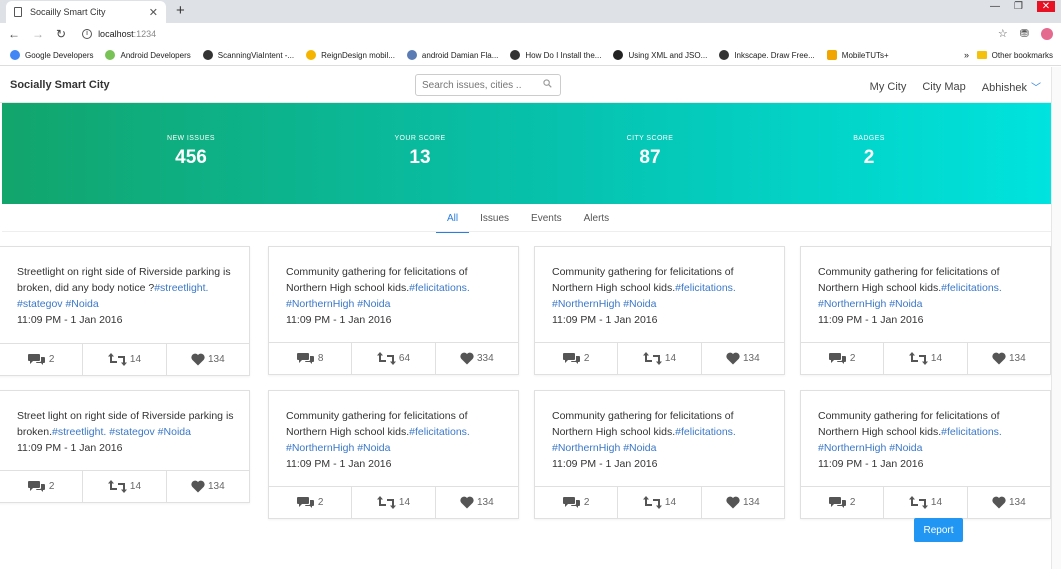 Image resolution: width=1061 pixels, height=569 pixels. I want to click on user-name: Abhishek, so click(1004, 88).